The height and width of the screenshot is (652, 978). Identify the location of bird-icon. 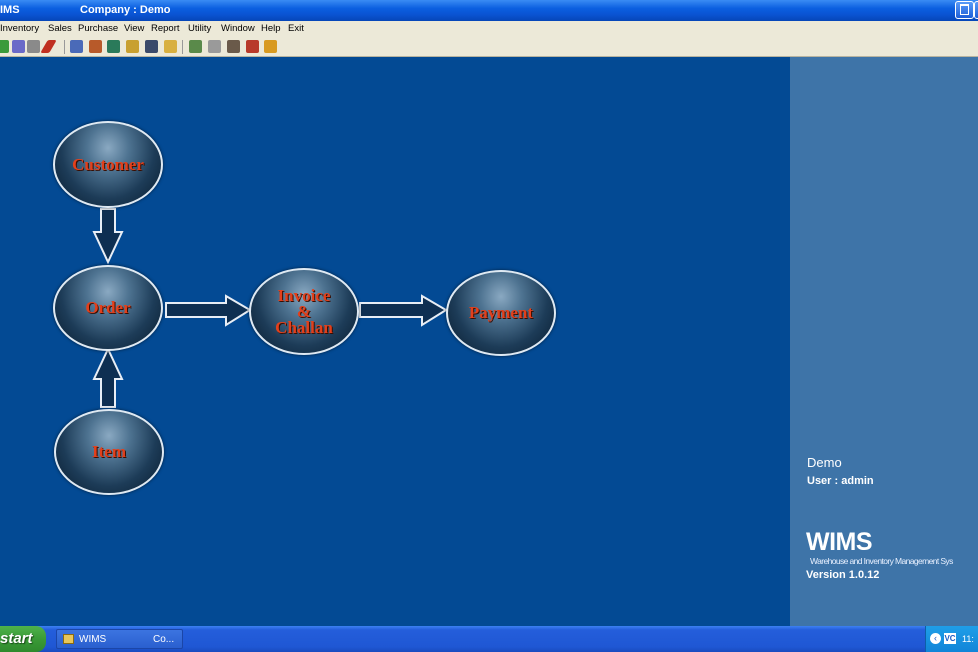
(113, 46).